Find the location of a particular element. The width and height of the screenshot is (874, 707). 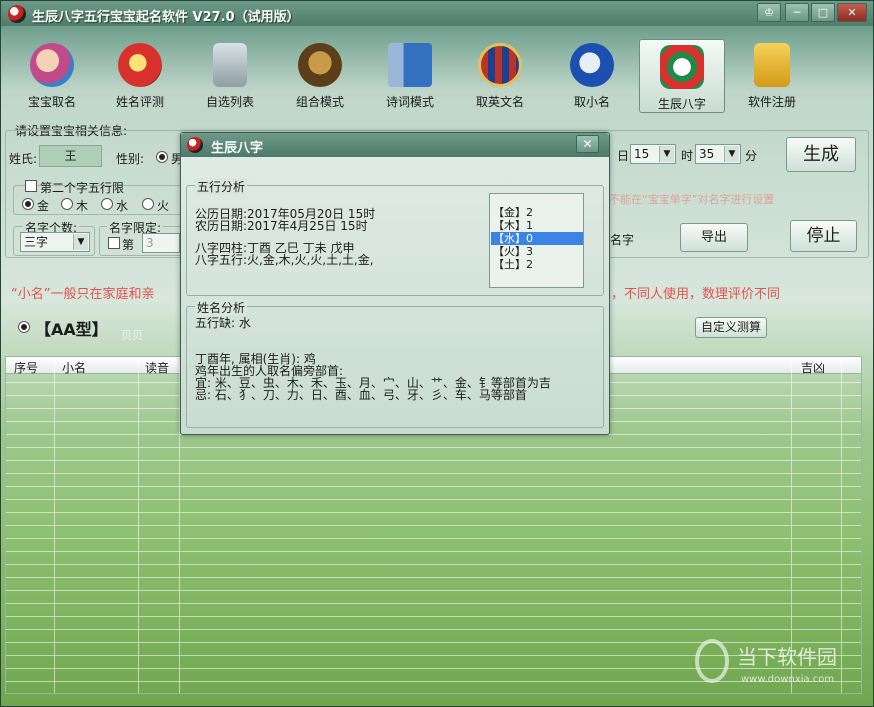

generate-button: 生成 is located at coordinates (821, 154).